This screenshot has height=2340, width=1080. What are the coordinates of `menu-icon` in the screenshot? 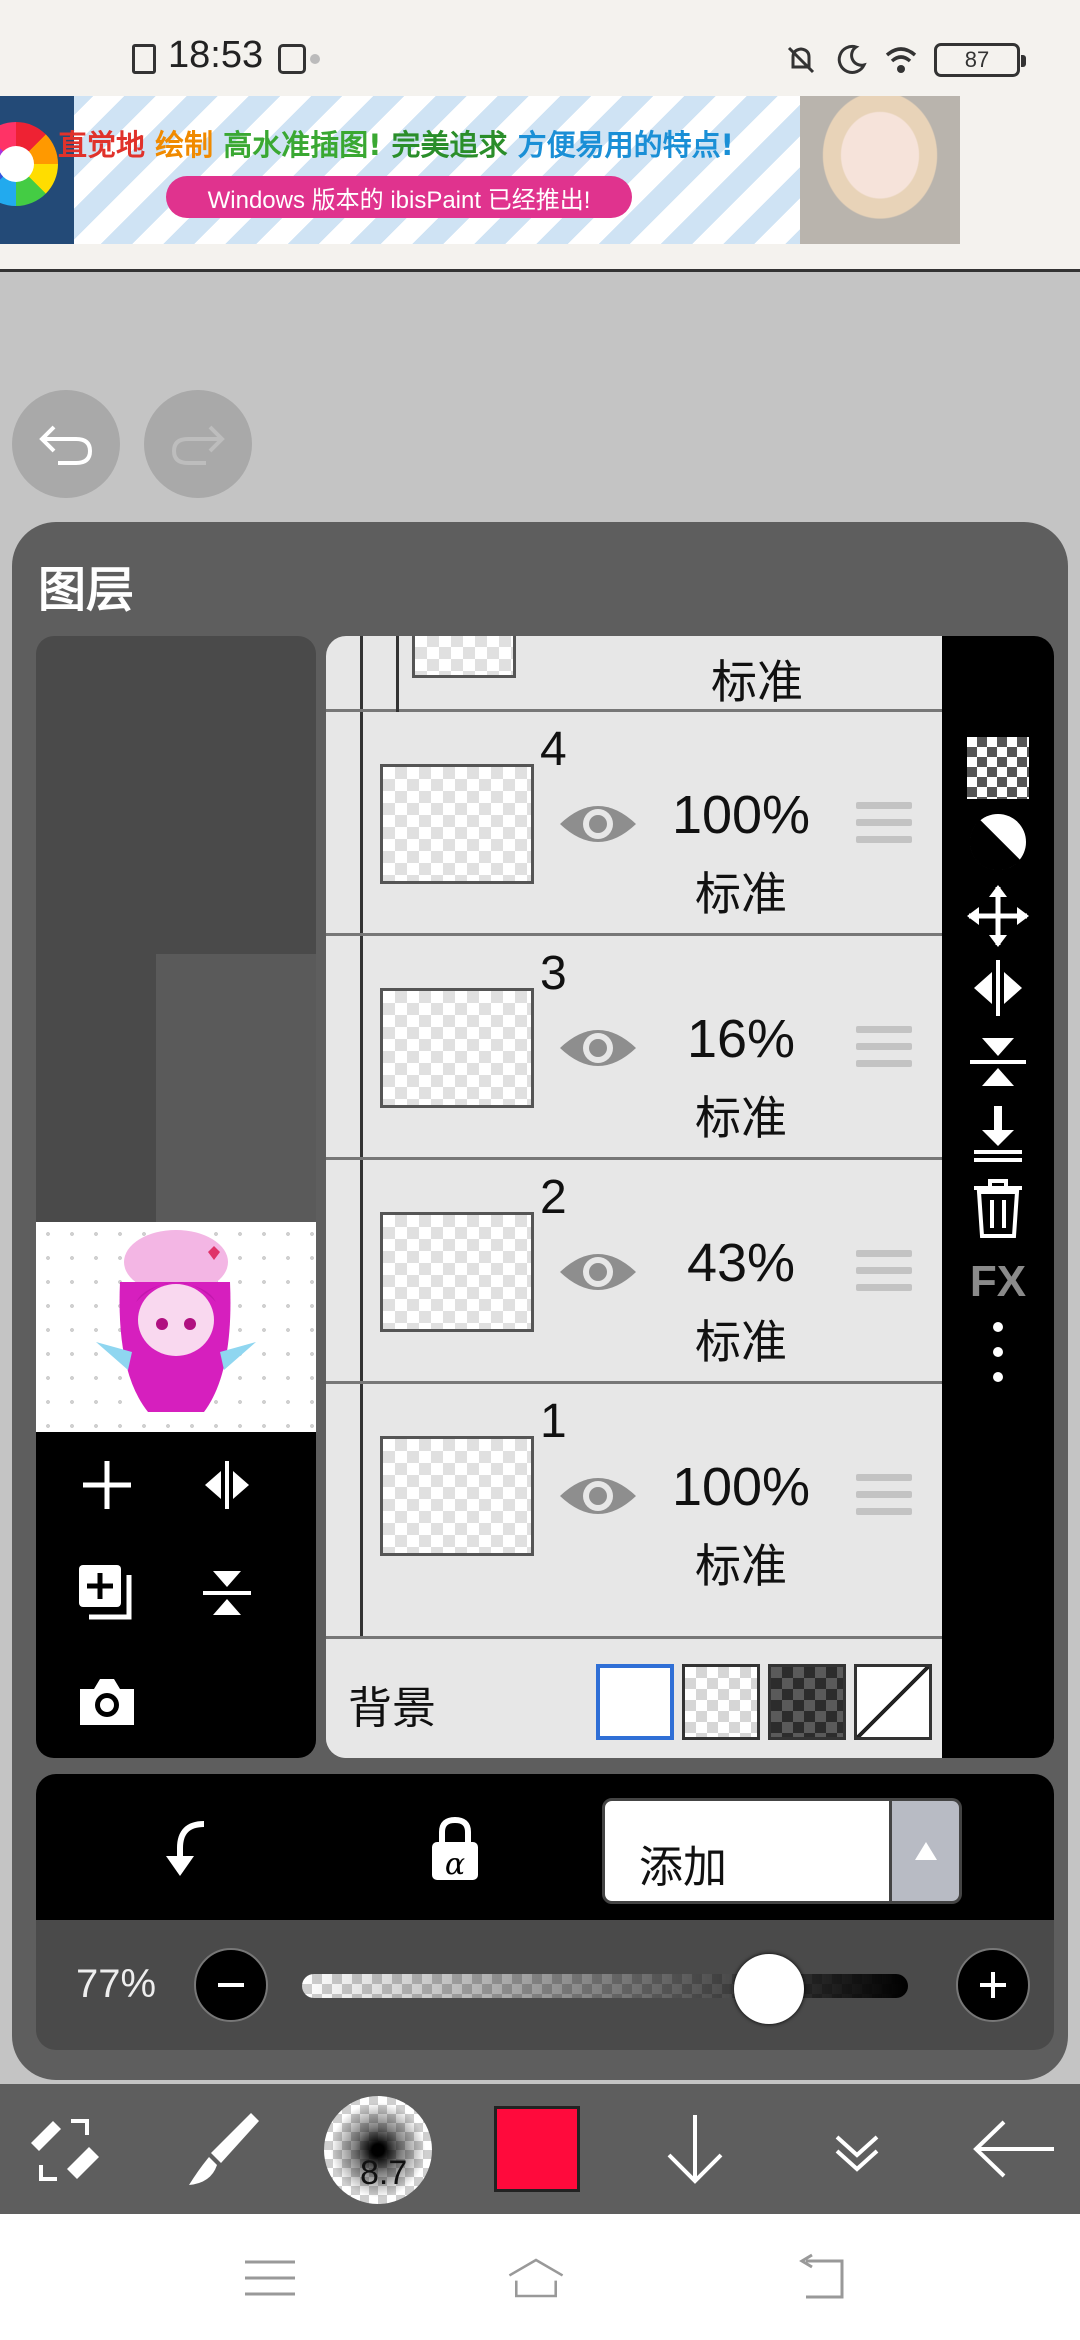 It's located at (270, 2278).